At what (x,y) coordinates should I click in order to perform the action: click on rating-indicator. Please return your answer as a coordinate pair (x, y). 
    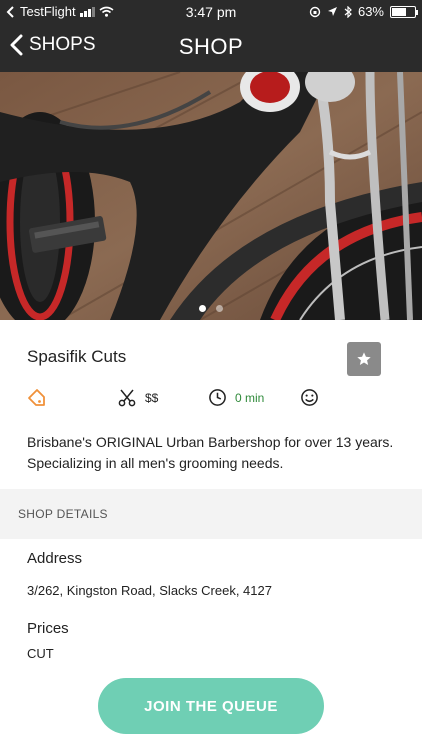
    Looking at the image, I should click on (309, 397).